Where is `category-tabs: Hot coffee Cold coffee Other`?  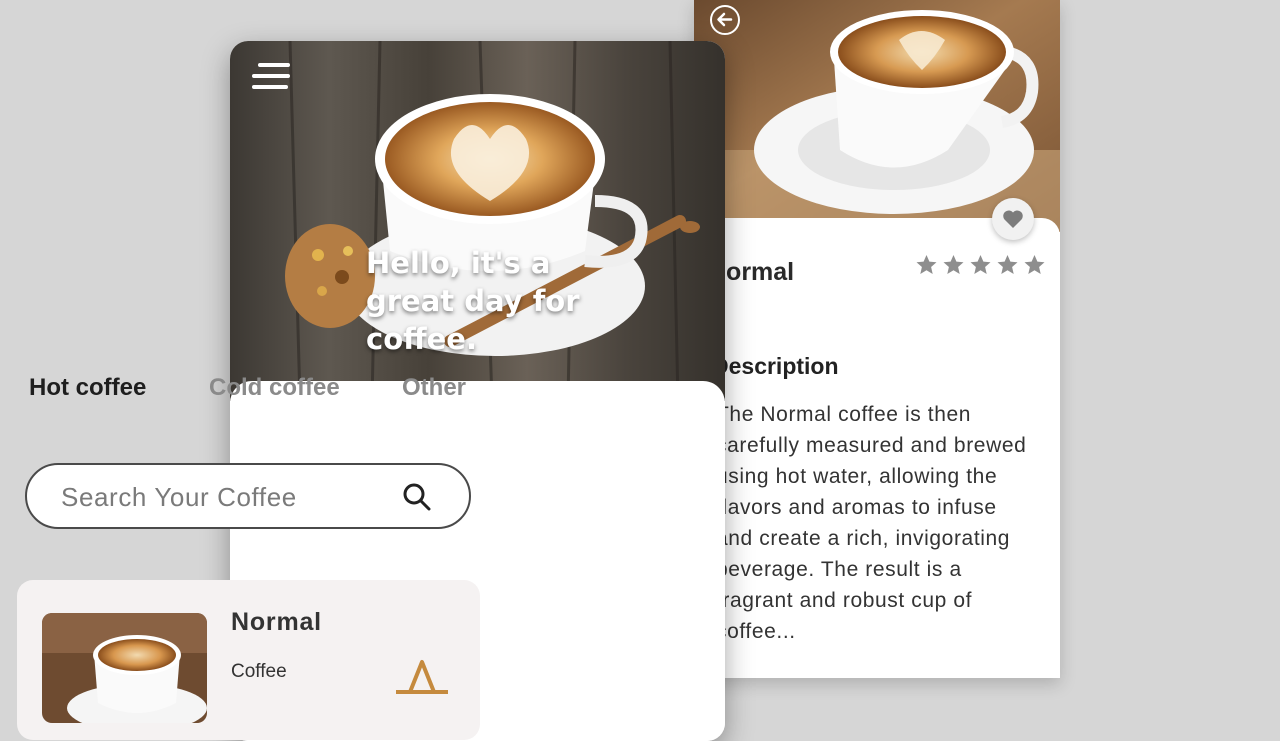
category-tabs: Hot coffee Cold coffee Other is located at coordinates (254, 389).